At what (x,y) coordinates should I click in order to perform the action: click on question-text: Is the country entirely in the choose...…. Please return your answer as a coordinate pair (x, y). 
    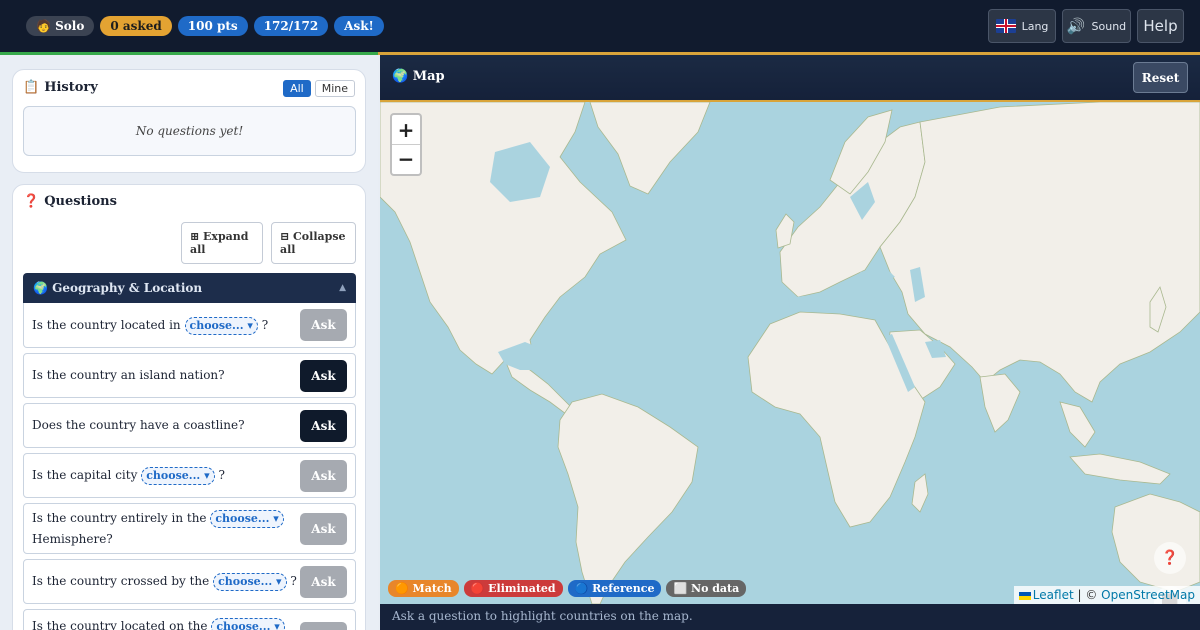
    Looking at the image, I should click on (166, 529).